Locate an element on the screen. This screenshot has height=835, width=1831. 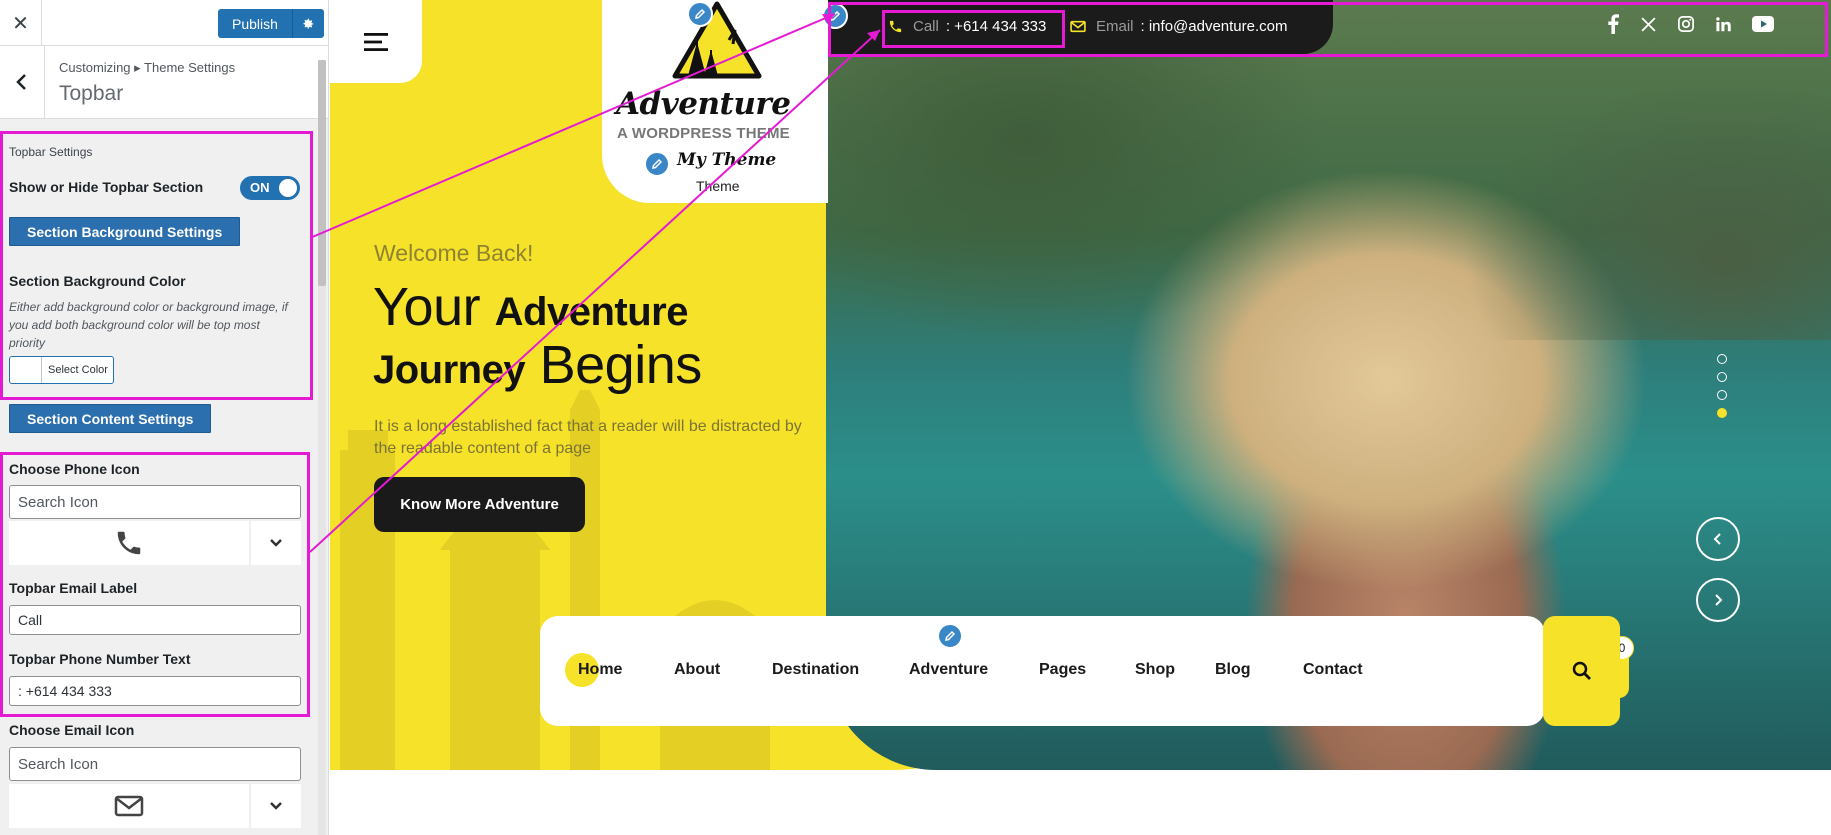
toggle-knob is located at coordinates (288, 188).